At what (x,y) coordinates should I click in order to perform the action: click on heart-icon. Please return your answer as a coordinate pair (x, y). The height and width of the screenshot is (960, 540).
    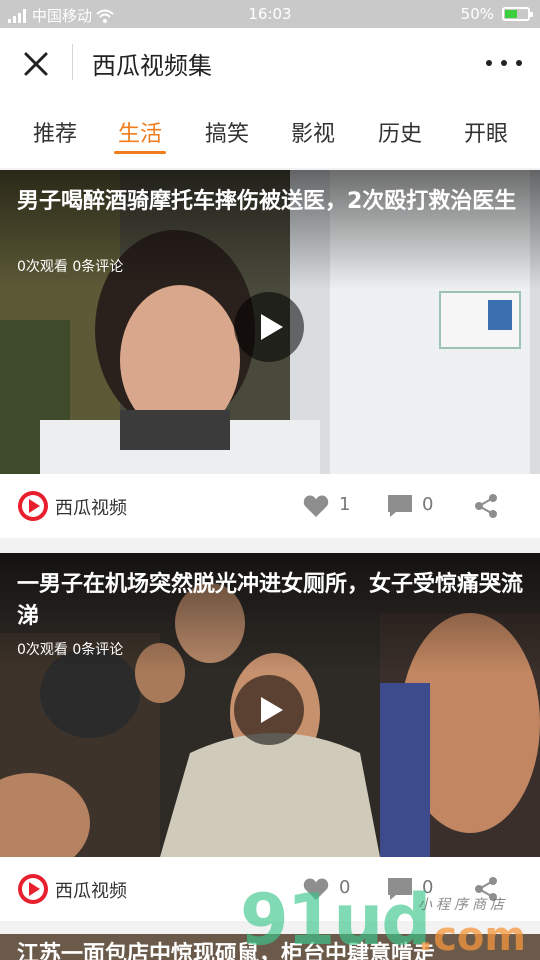
    Looking at the image, I should click on (316, 506).